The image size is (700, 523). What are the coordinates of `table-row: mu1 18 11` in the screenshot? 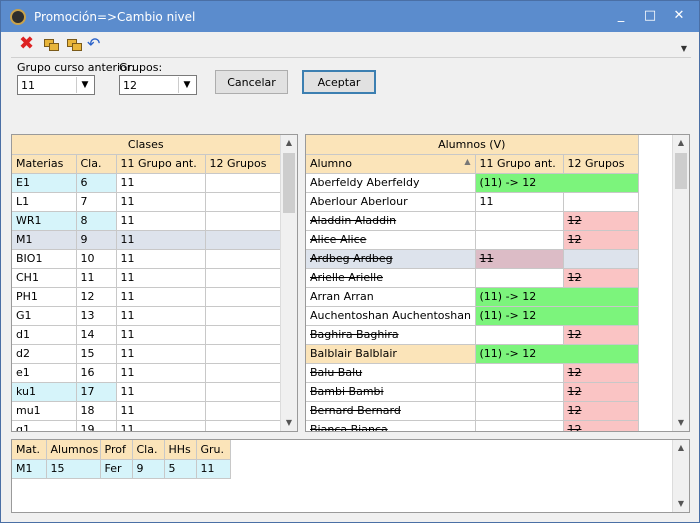 It's located at (146, 411).